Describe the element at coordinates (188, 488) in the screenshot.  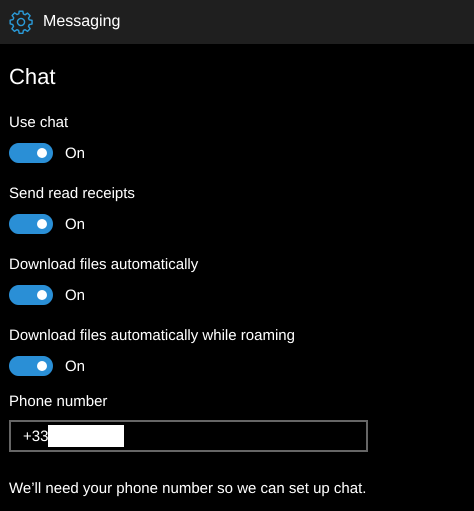
I see `info-text: We’ll need your phone number so we can set up chat.` at that location.